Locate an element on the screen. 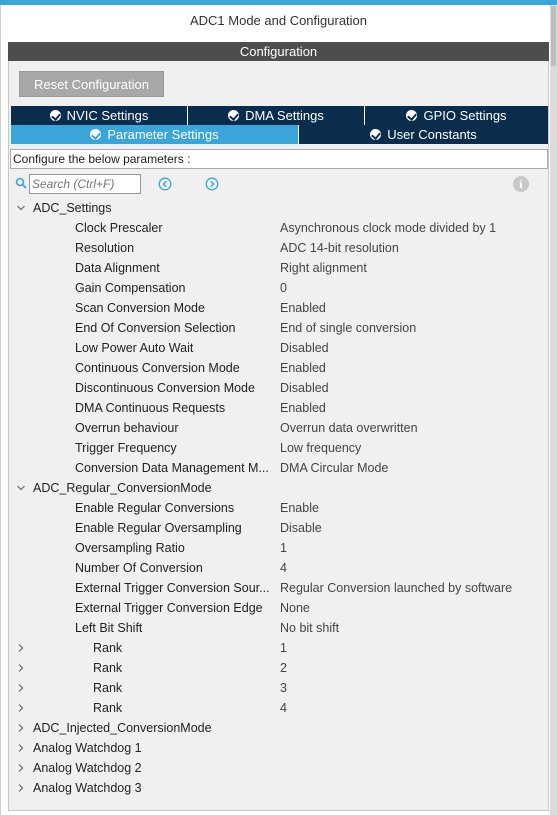  param-value: No bit shift is located at coordinates (310, 628).